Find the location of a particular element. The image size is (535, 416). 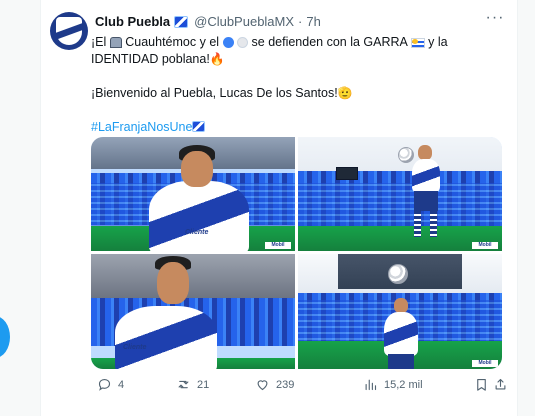

reply-button: 4 is located at coordinates (110, 384).